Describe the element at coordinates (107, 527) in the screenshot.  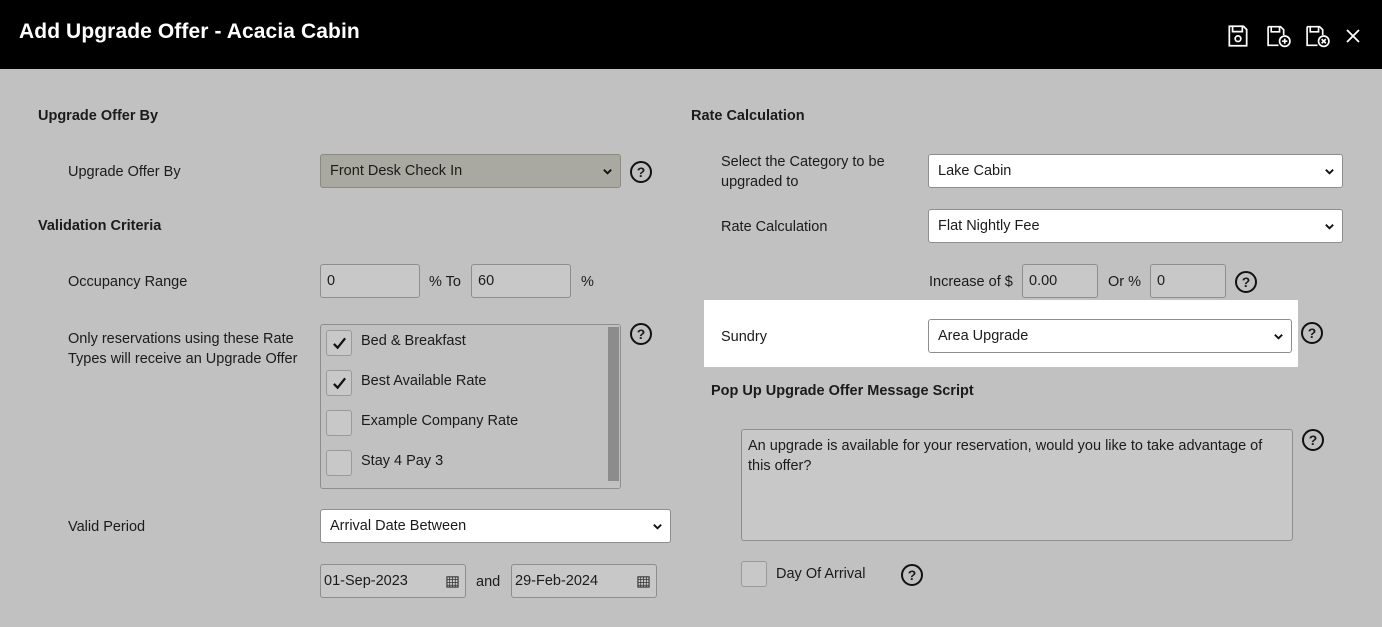
I see `valid-period-label: Valid Period` at that location.